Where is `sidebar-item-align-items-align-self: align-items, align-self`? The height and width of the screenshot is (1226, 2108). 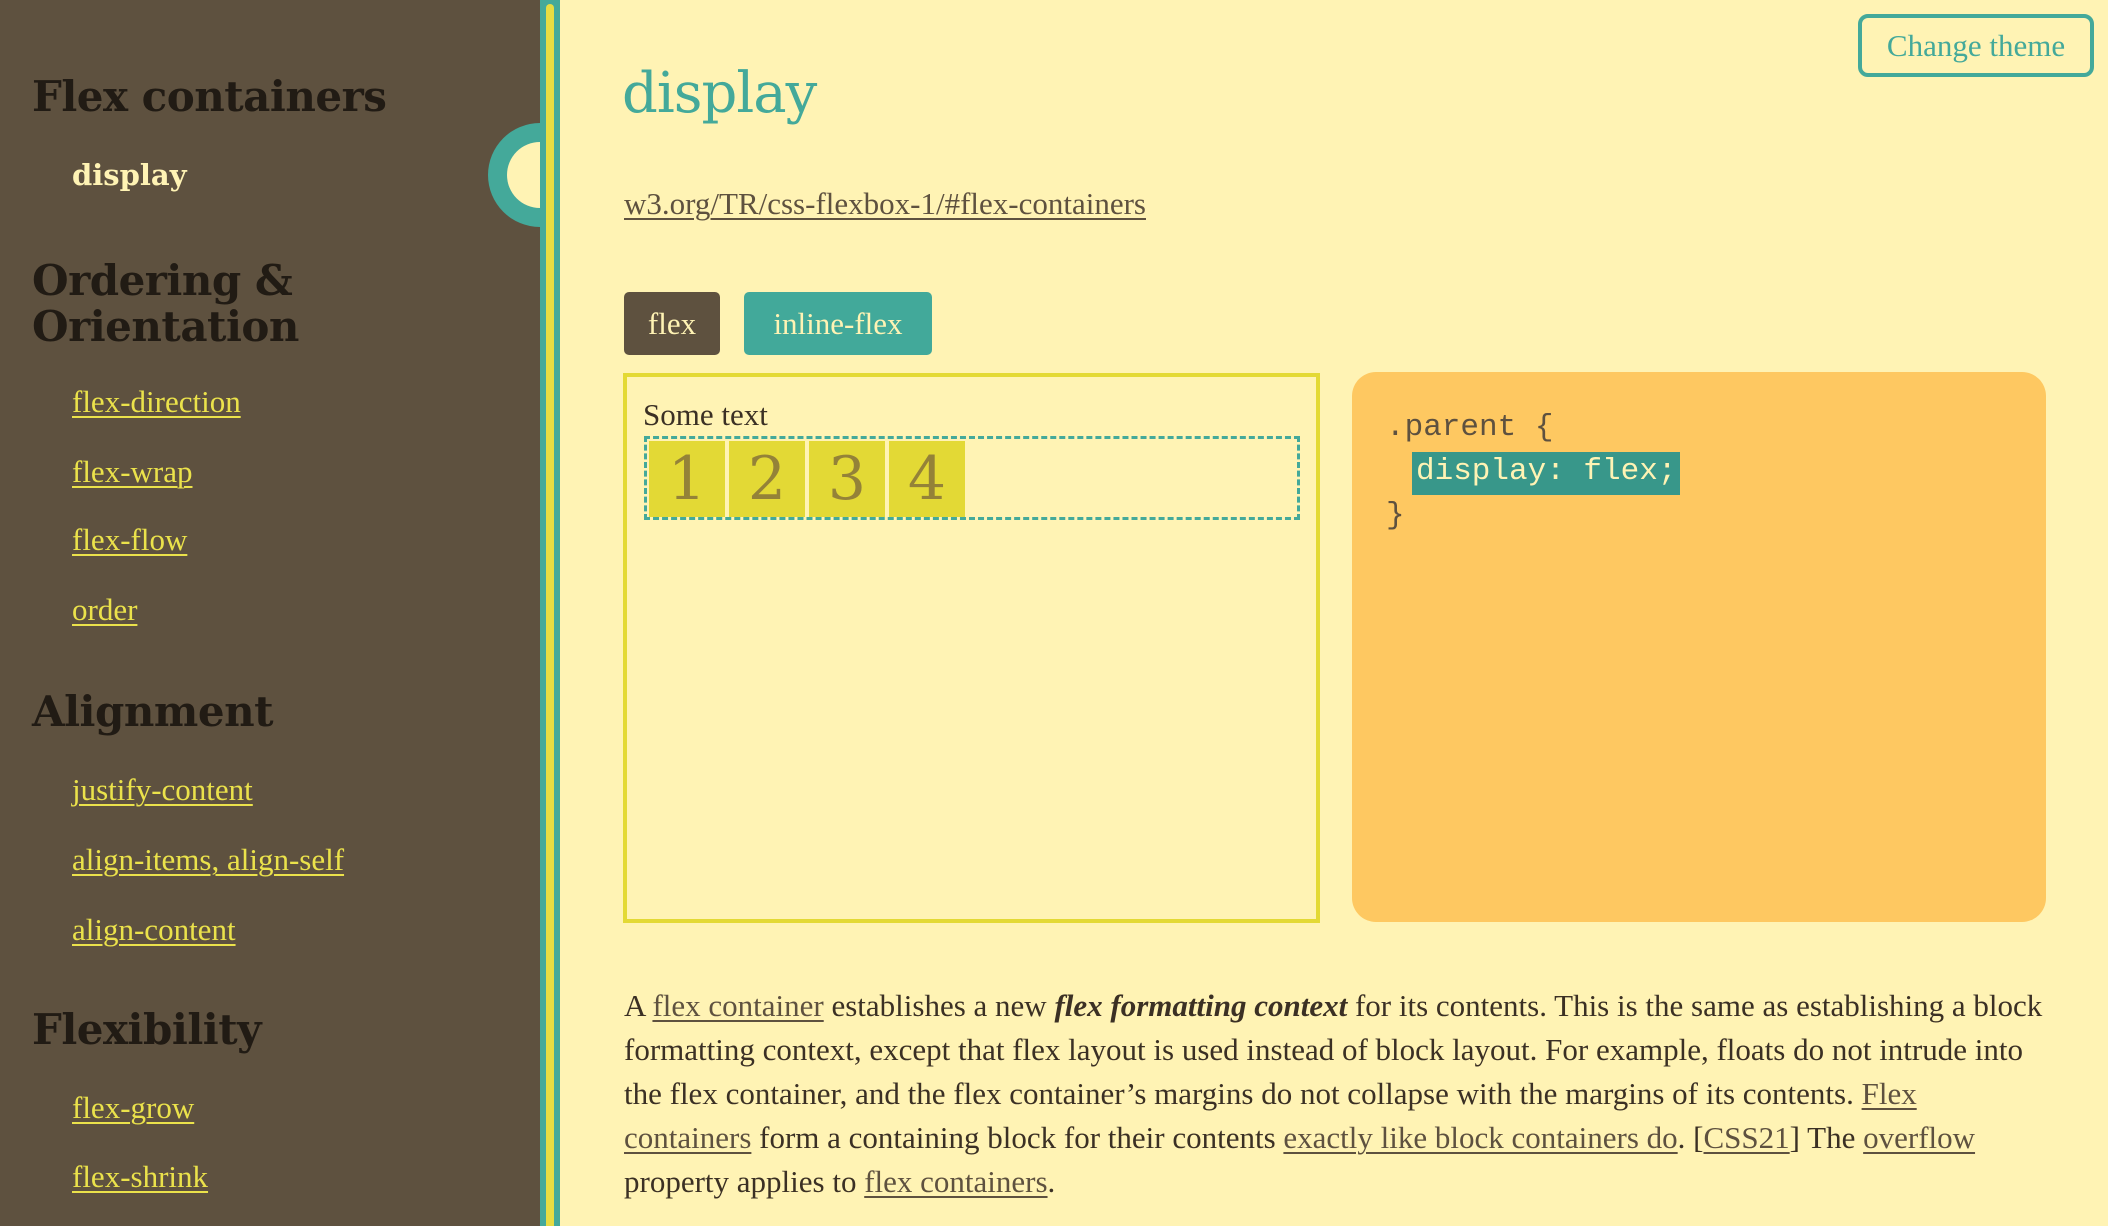 sidebar-item-align-items-align-self: align-items, align-self is located at coordinates (208, 860).